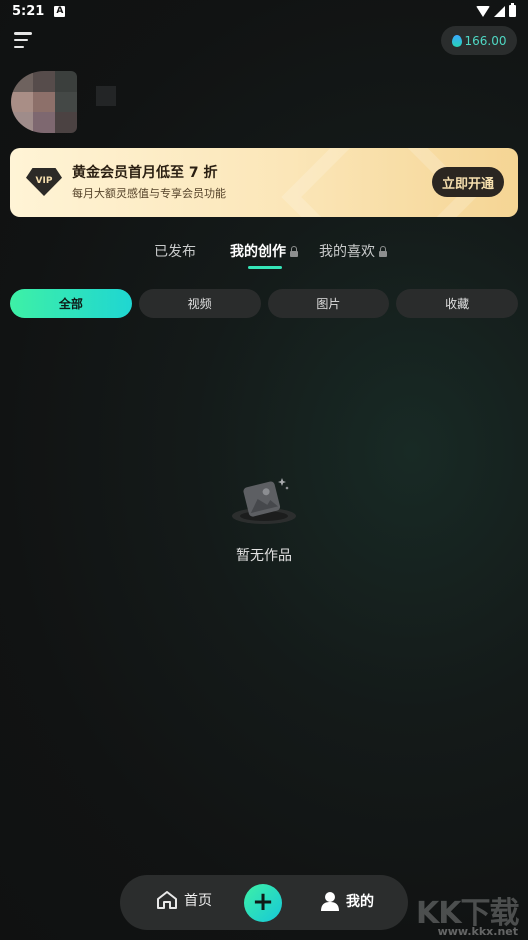 The height and width of the screenshot is (940, 528). Describe the element at coordinates (264, 251) in the screenshot. I see `tab-my-creations: 我的创作` at that location.